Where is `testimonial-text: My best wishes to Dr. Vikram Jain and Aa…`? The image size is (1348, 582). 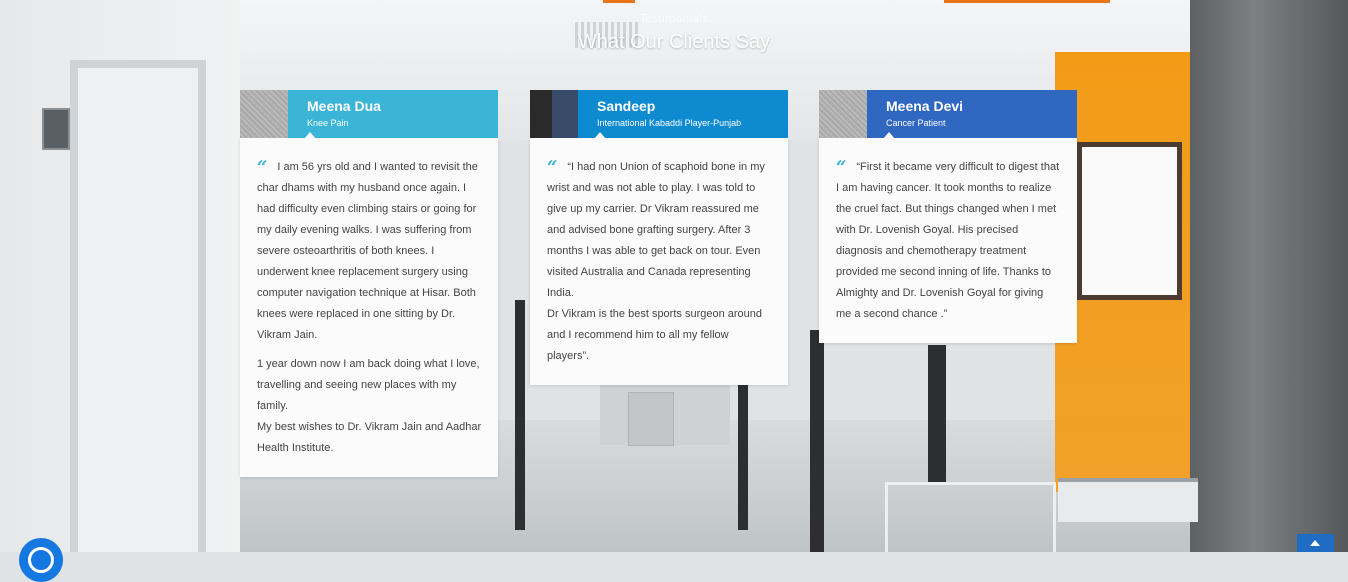
testimonial-text: My best wishes to Dr. Vikram Jain and Aa… is located at coordinates (369, 437).